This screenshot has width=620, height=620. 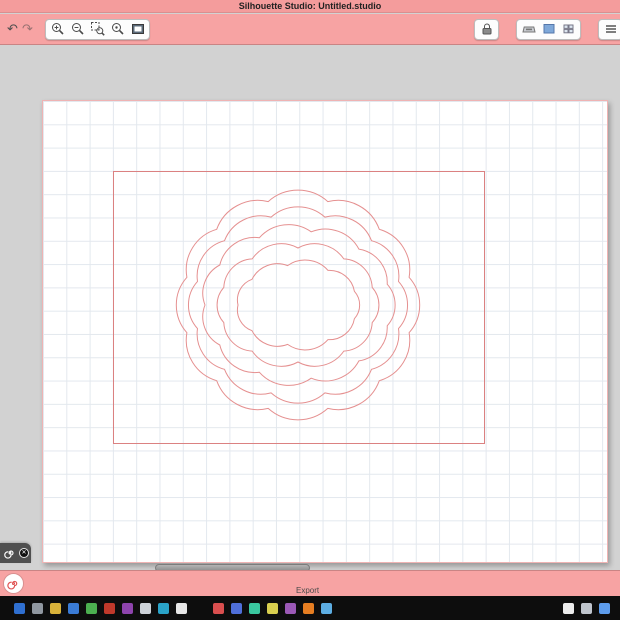 I want to click on pan-zoom-icon, so click(x=117, y=29).